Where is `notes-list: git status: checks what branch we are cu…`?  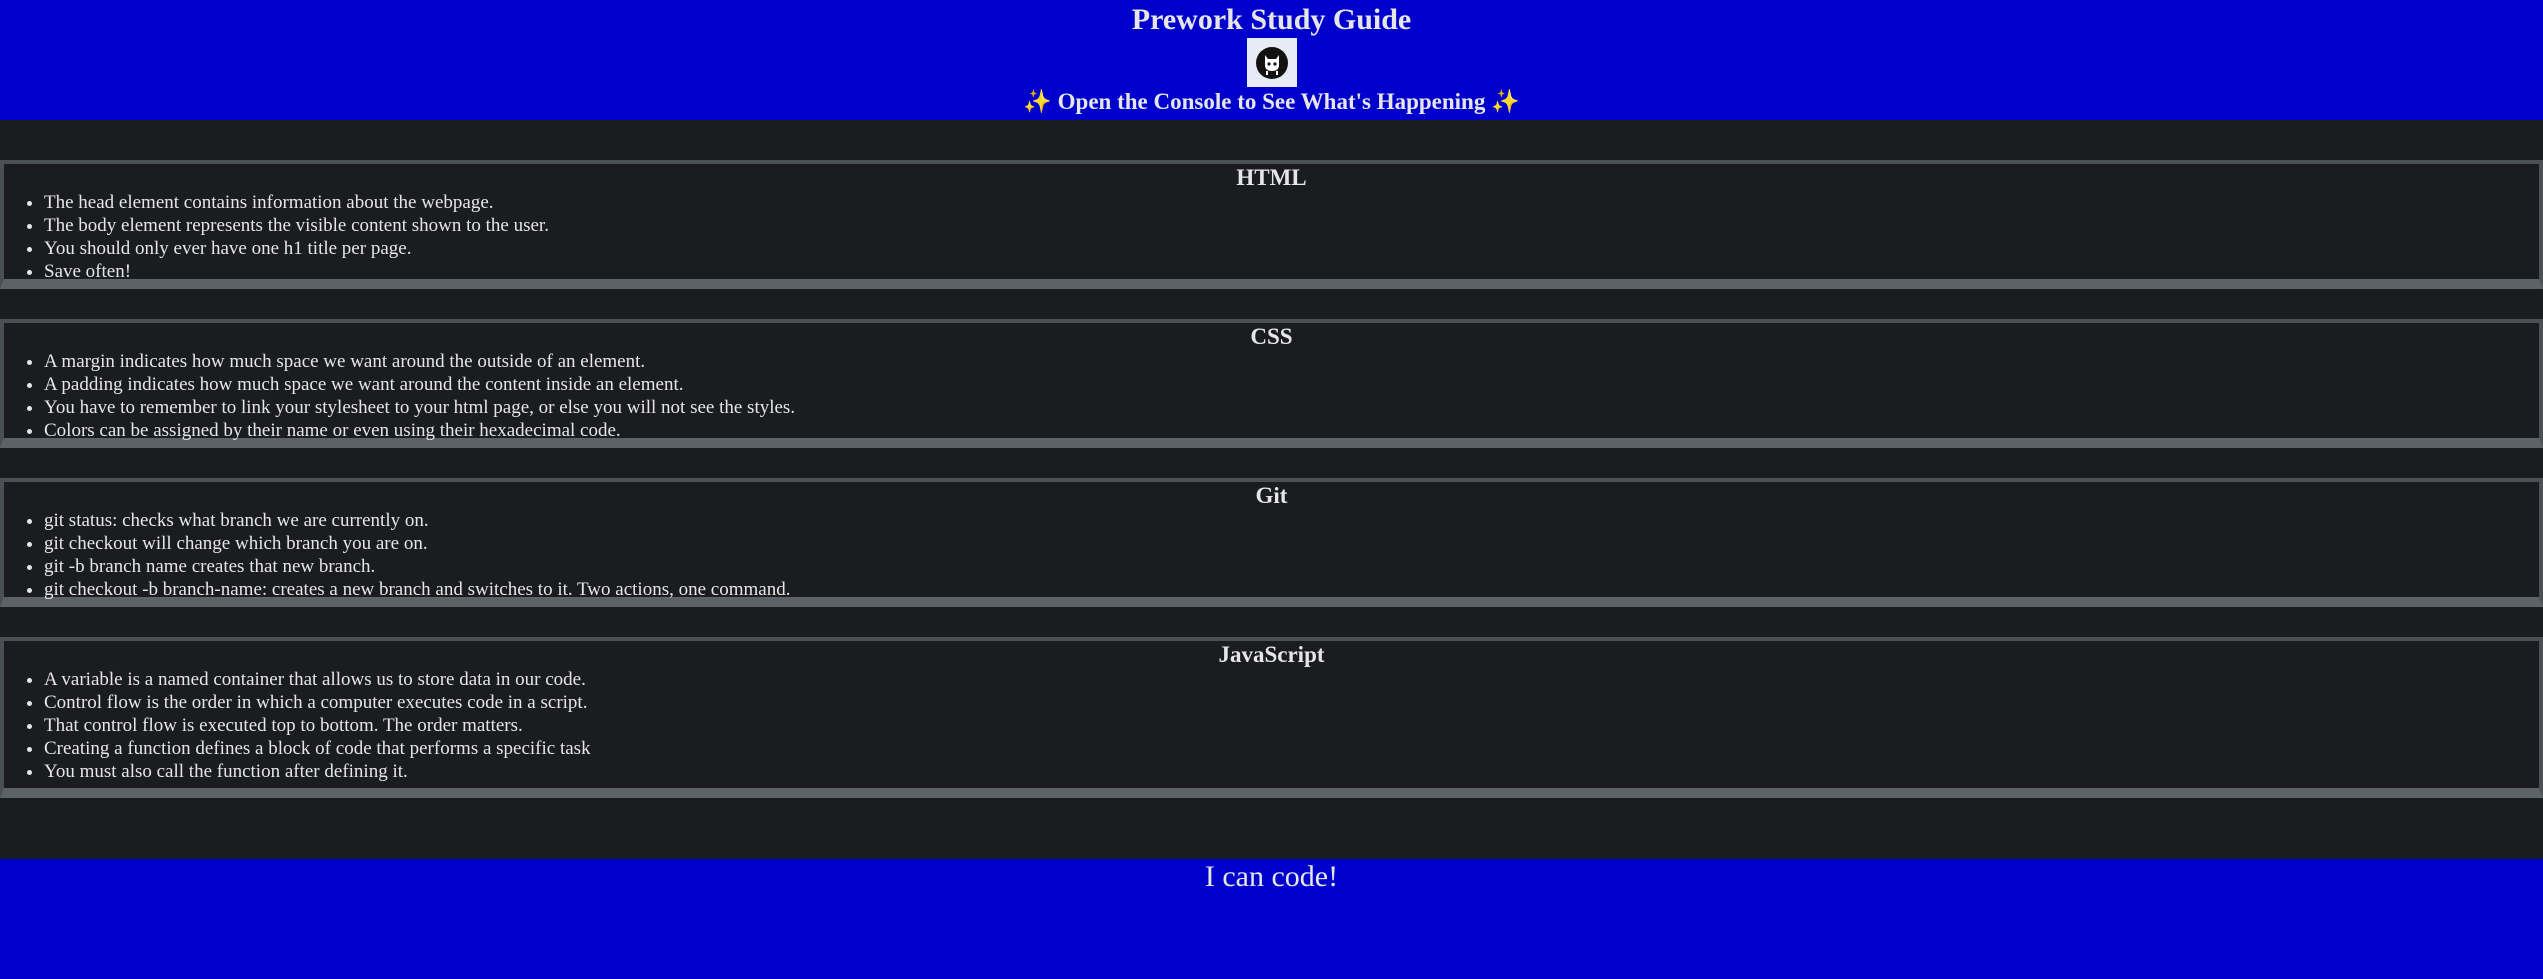
notes-list: git status: checks what branch we are cu… is located at coordinates (1271, 555).